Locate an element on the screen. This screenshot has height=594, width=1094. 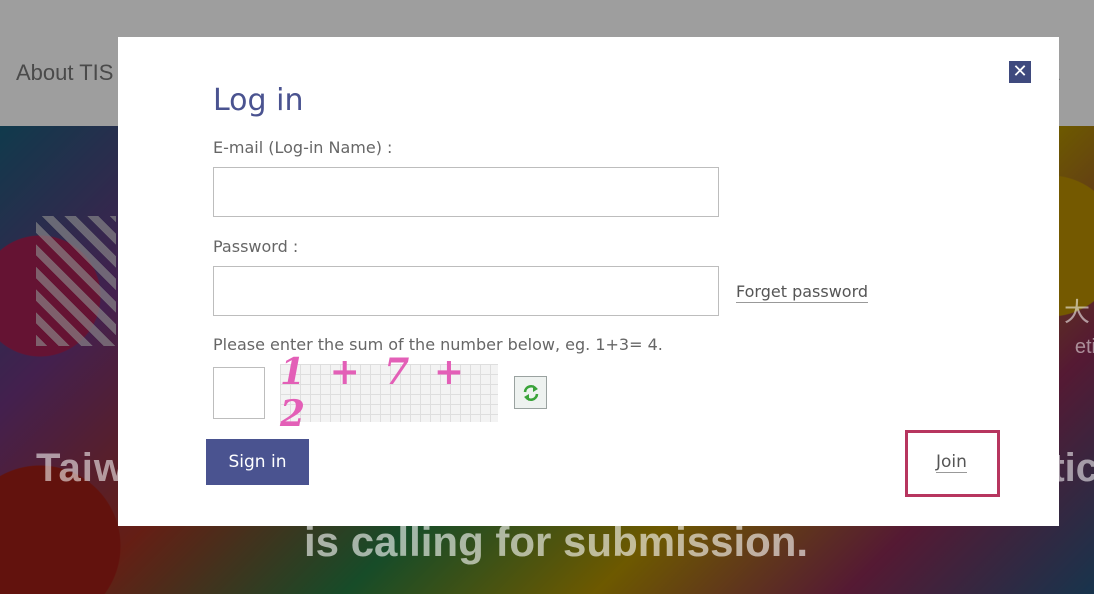
refresh-icon is located at coordinates (530, 392).